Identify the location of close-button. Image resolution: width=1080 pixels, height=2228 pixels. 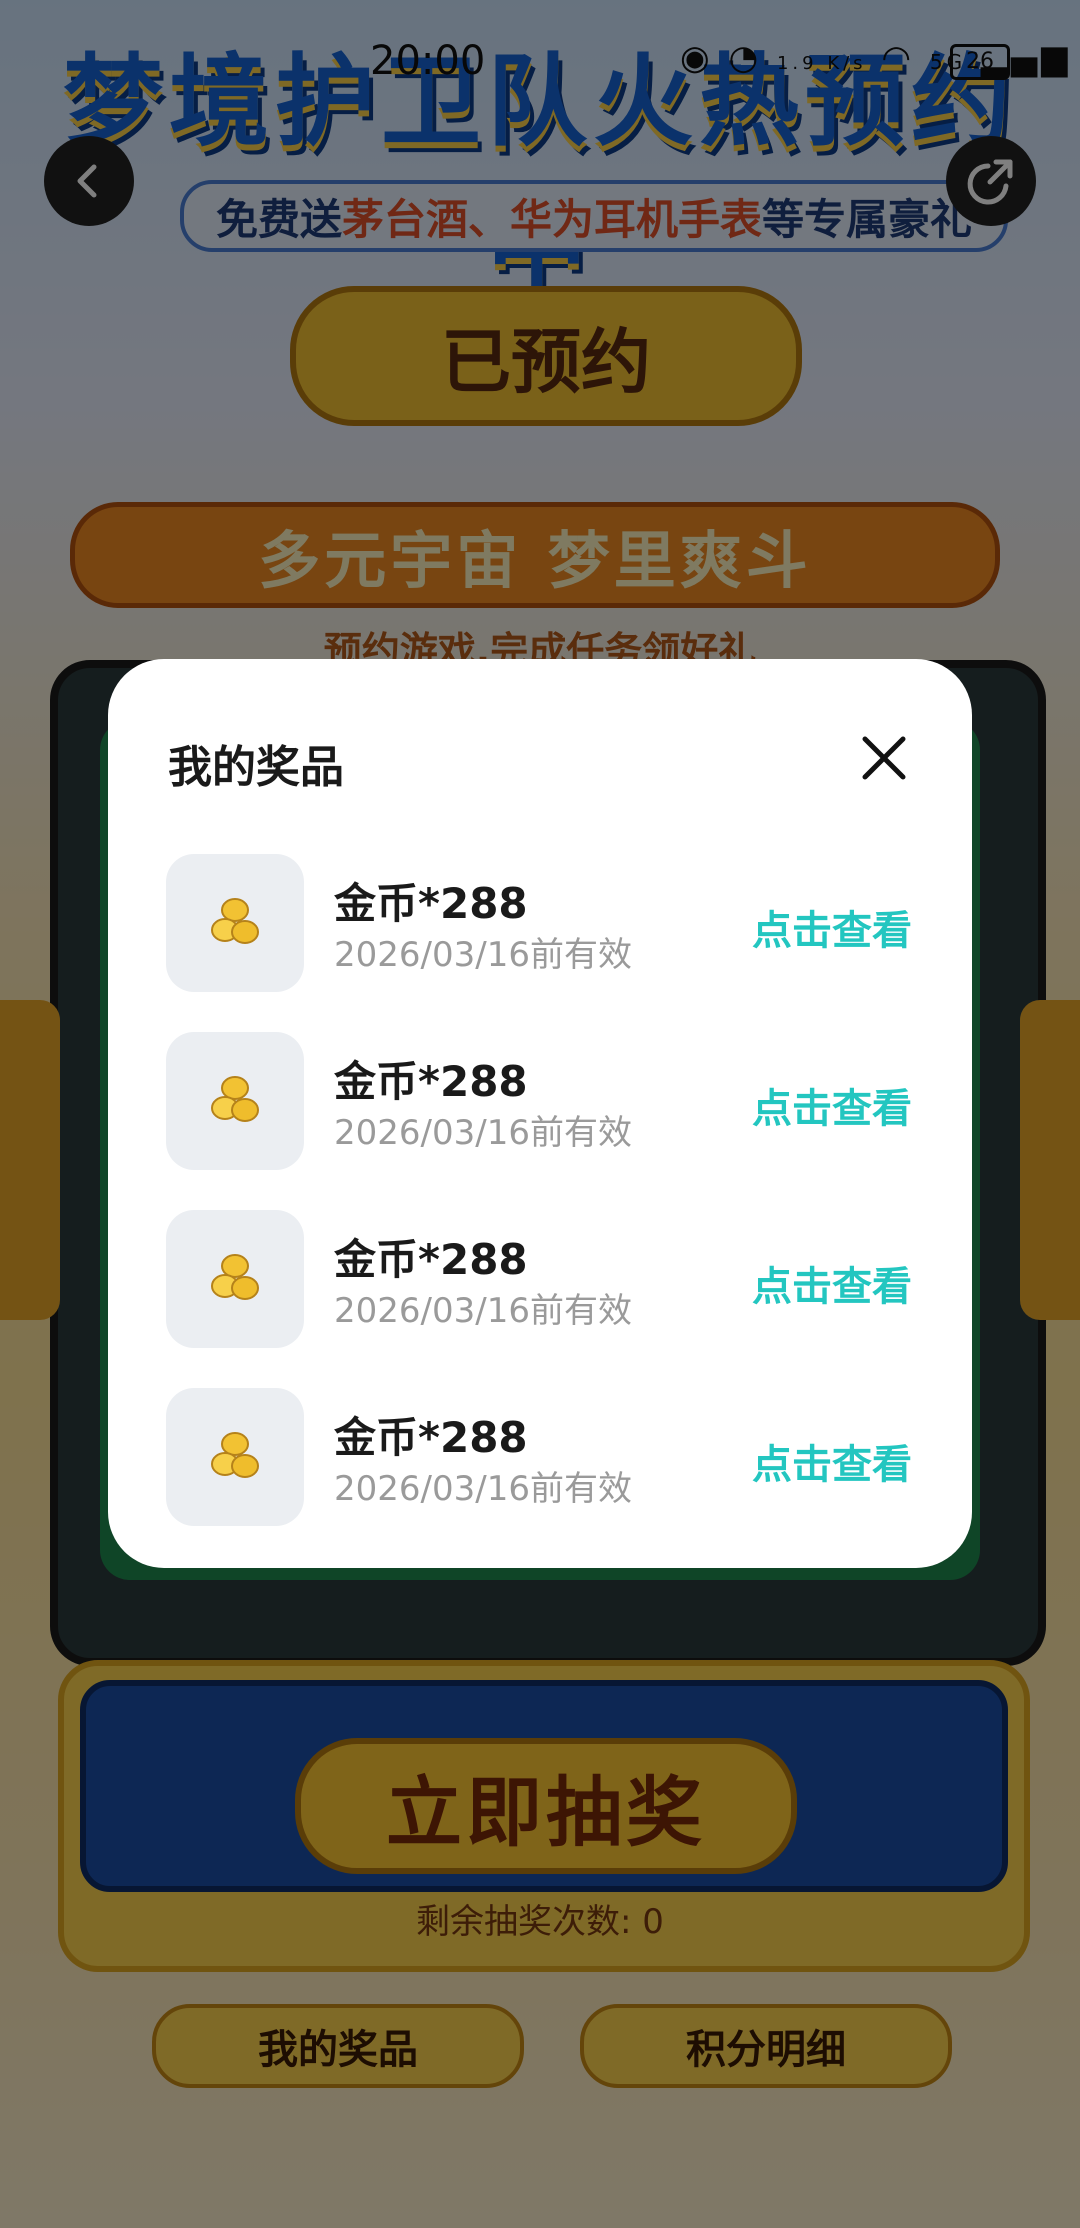
(884, 758).